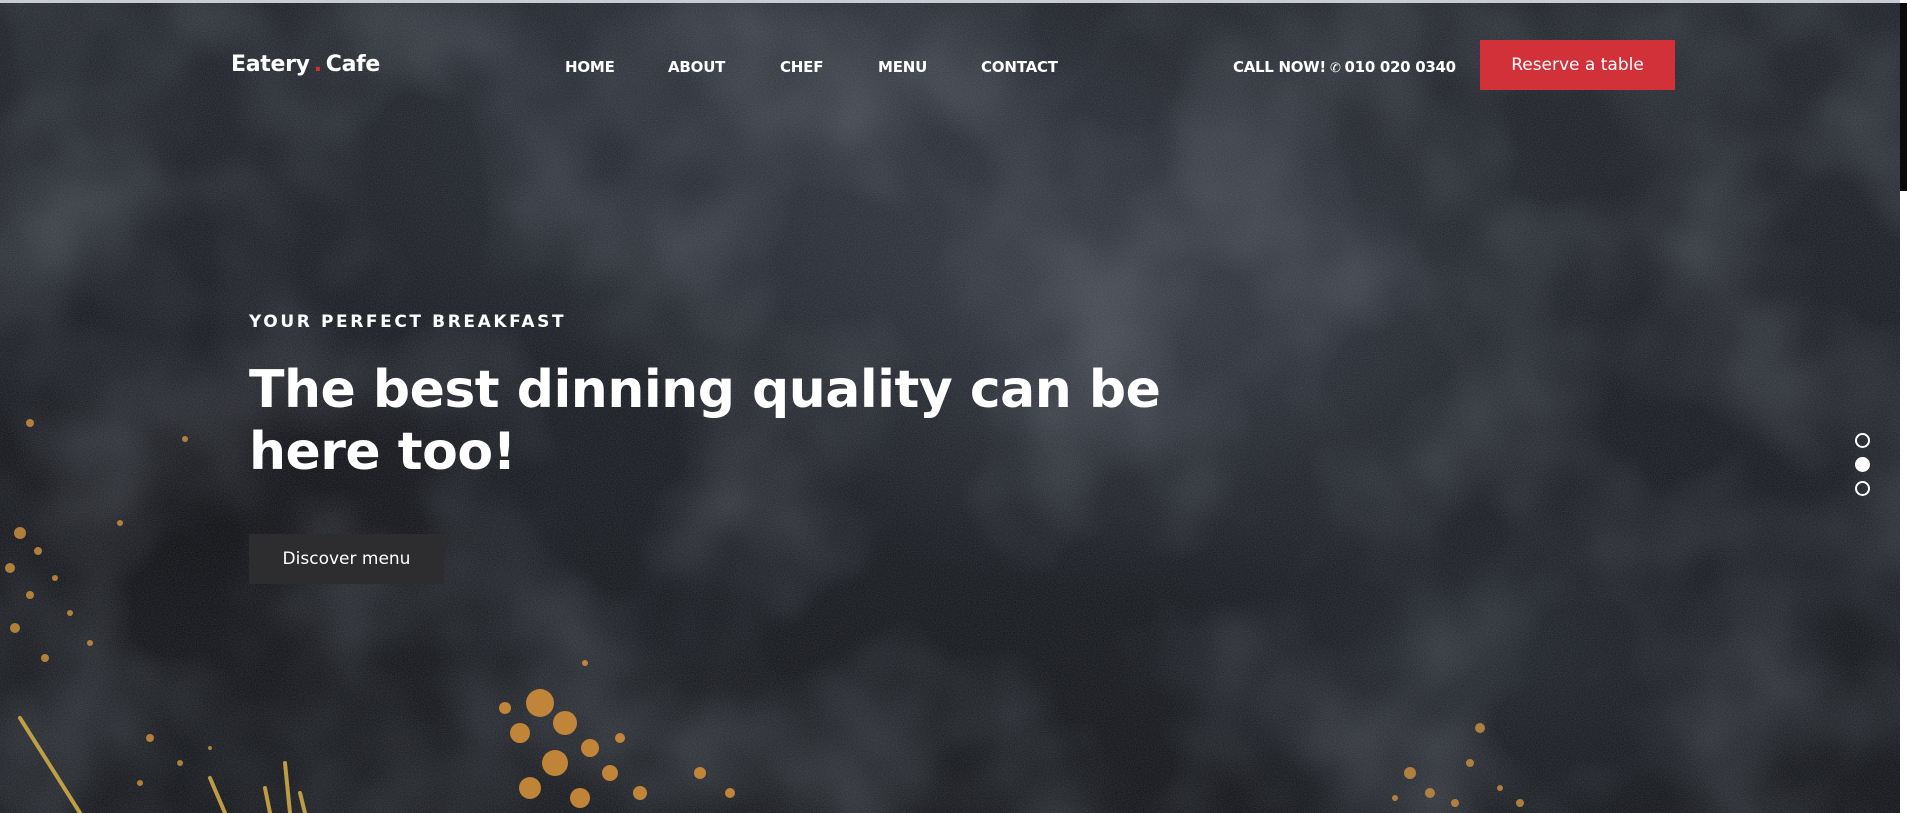  Describe the element at coordinates (1577, 65) in the screenshot. I see `reserve-table-button: Reserve a table` at that location.